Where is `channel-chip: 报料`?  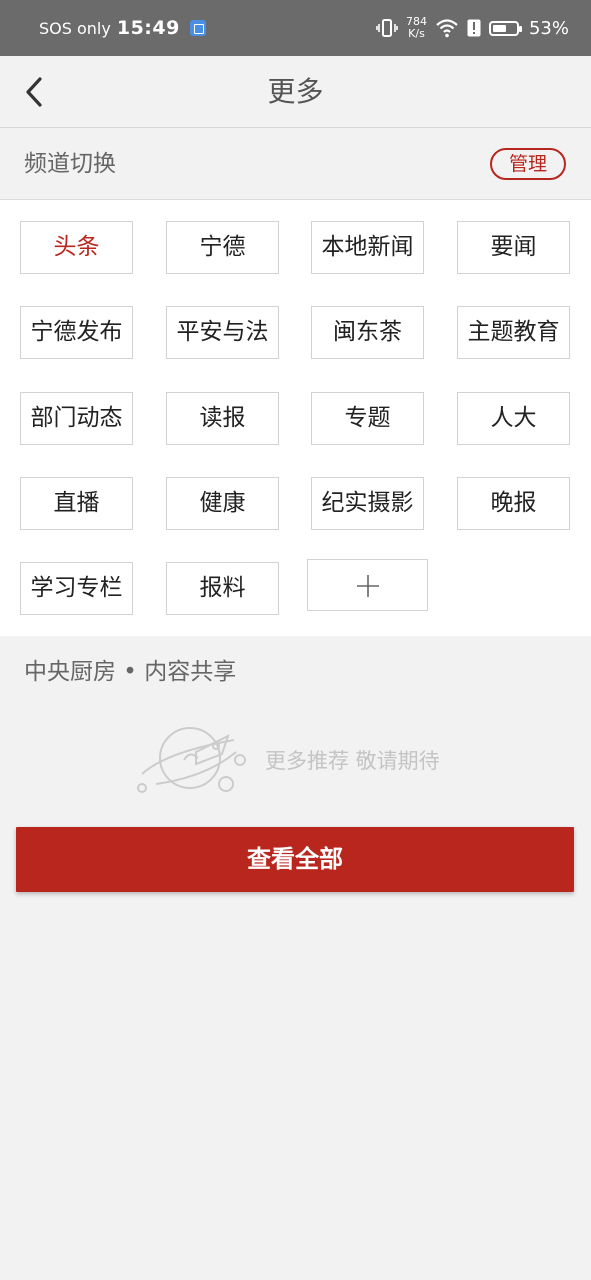 channel-chip: 报料 is located at coordinates (222, 588).